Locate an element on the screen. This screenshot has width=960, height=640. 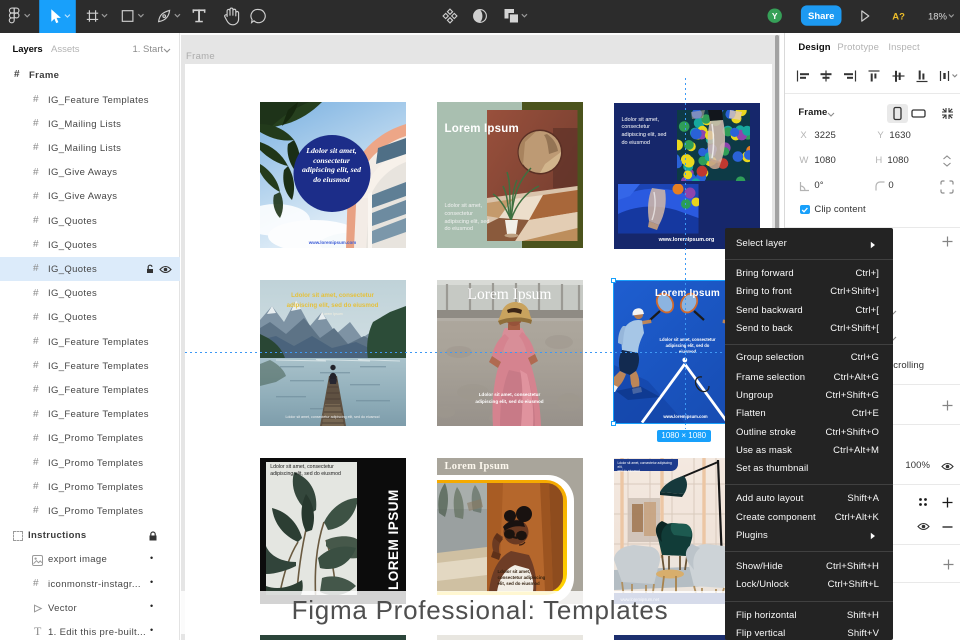
svg-text: 18% is located at coordinates (938, 16).